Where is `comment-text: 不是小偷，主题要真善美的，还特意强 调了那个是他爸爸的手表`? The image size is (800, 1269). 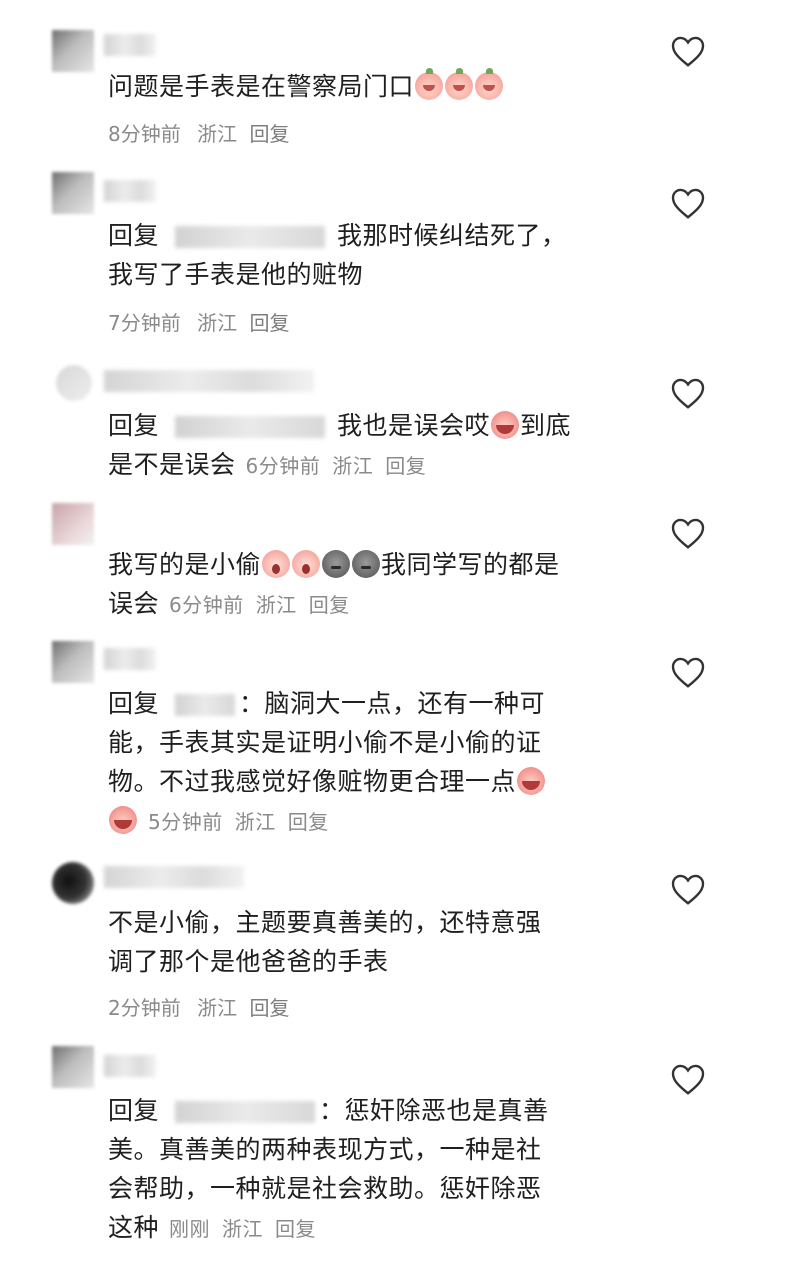 comment-text: 不是小偷，主题要真善美的，还特意强 调了那个是他爸爸的手表 is located at coordinates (325, 942).